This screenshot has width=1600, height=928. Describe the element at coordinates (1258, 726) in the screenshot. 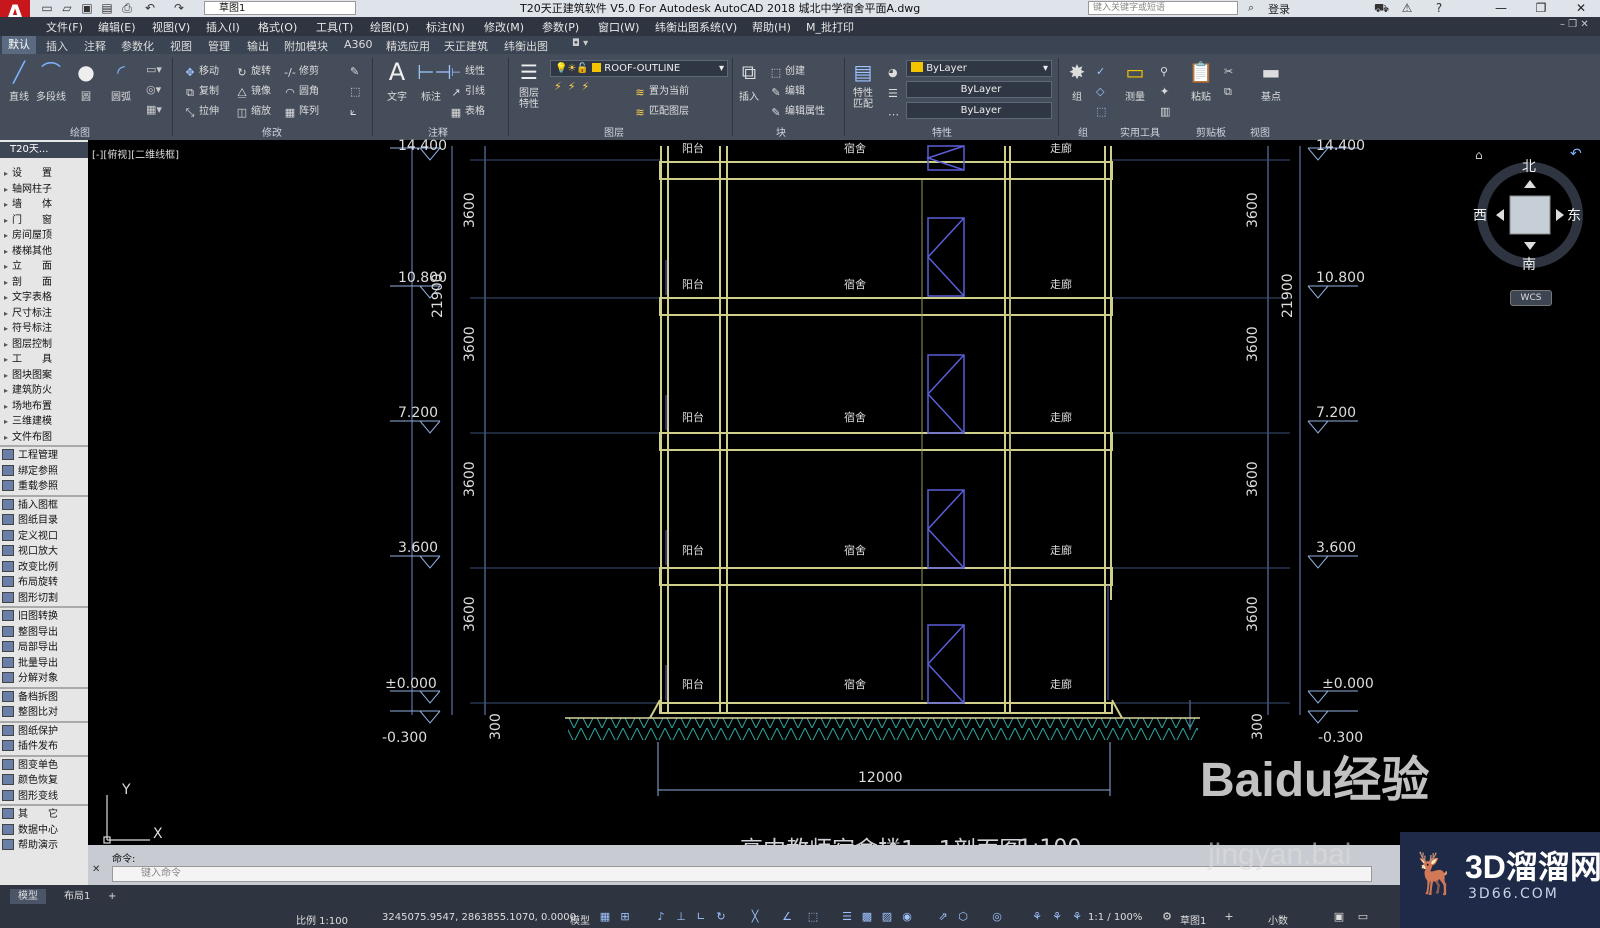

I see `base-dim-right: 300` at that location.